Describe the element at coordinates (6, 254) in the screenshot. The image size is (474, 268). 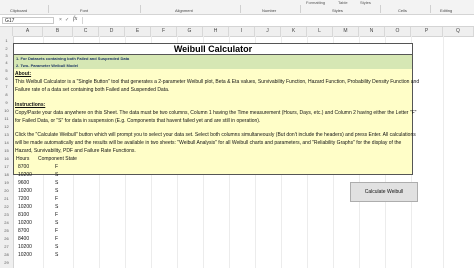
I see `row-header: 28` at that location.